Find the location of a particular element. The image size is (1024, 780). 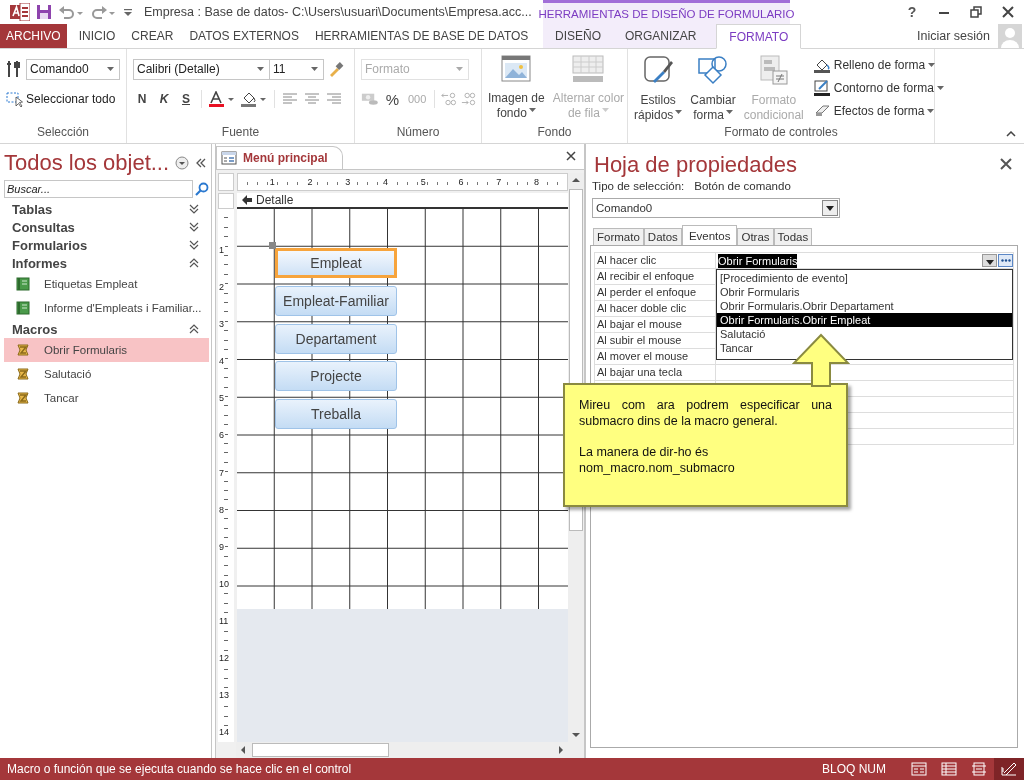

search-icon is located at coordinates (202, 189).